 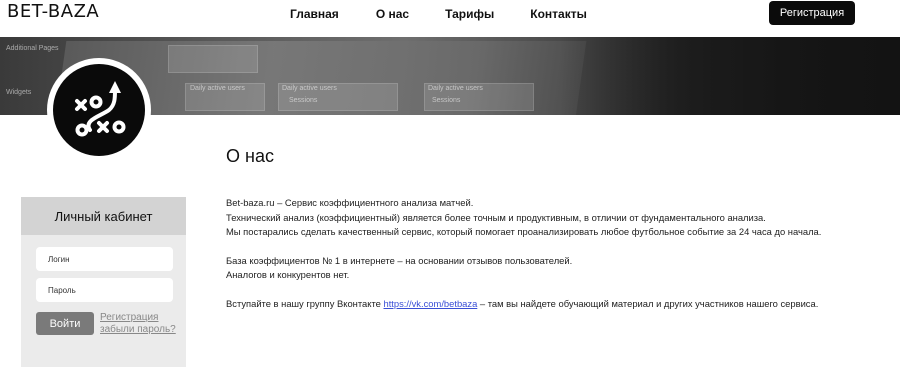 What do you see at coordinates (730, 76) in the screenshot?
I see `banner-dark-gradient` at bounding box center [730, 76].